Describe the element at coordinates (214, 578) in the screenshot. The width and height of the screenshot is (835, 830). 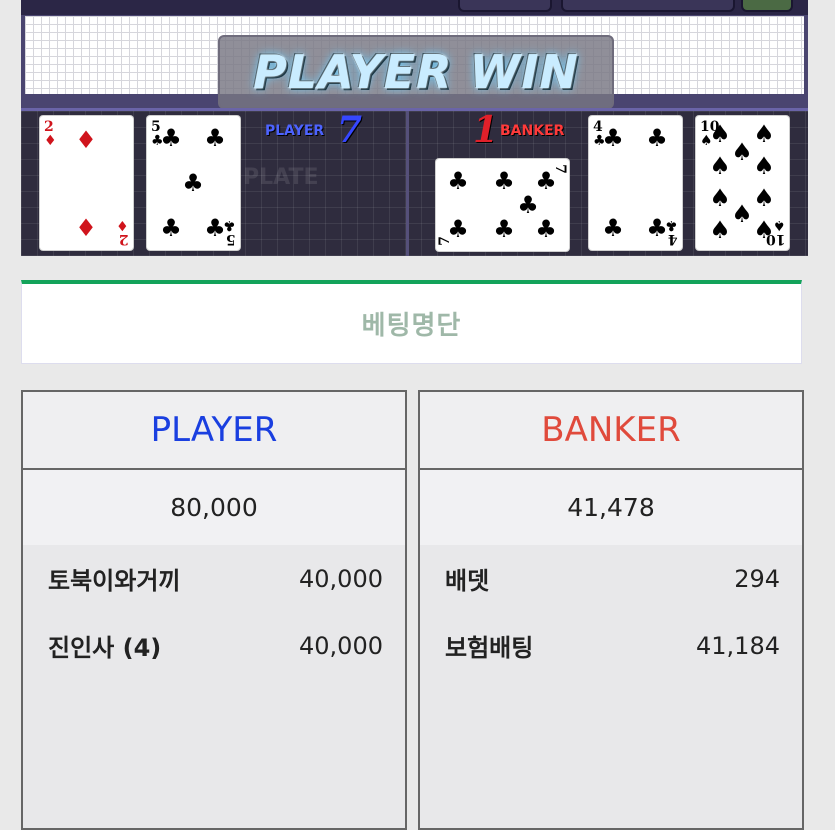
I see `bet-row: 토북이와거끼 40,000` at that location.